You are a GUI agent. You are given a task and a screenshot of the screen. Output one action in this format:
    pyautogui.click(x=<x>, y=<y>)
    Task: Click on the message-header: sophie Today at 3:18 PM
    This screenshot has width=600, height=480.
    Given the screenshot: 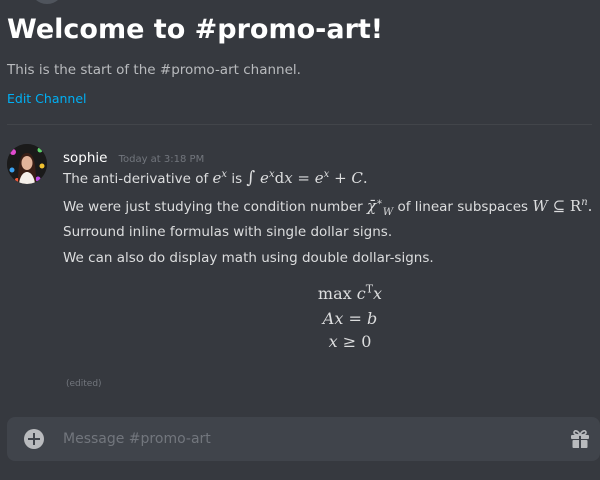 What is the action you would take?
    pyautogui.click(x=133, y=156)
    